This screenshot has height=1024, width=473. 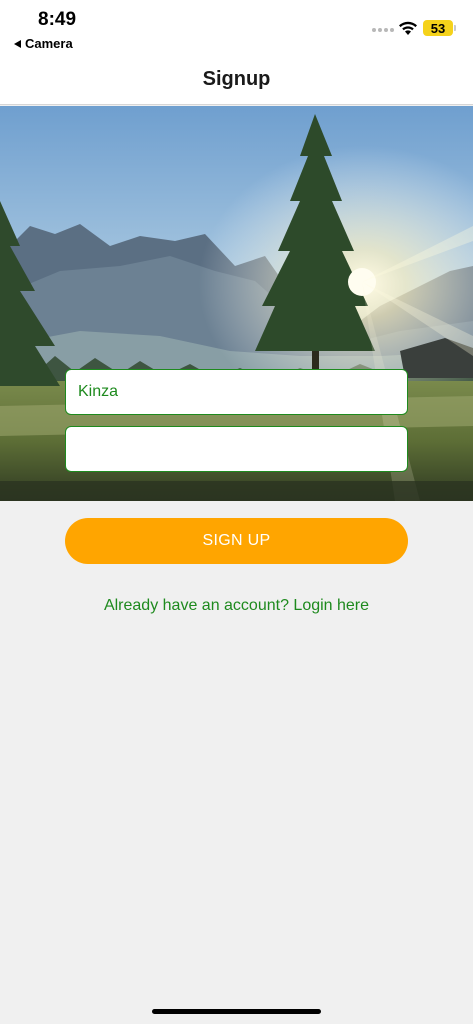 What do you see at coordinates (236, 606) in the screenshot?
I see `login-link: Already have an account? Login here` at bounding box center [236, 606].